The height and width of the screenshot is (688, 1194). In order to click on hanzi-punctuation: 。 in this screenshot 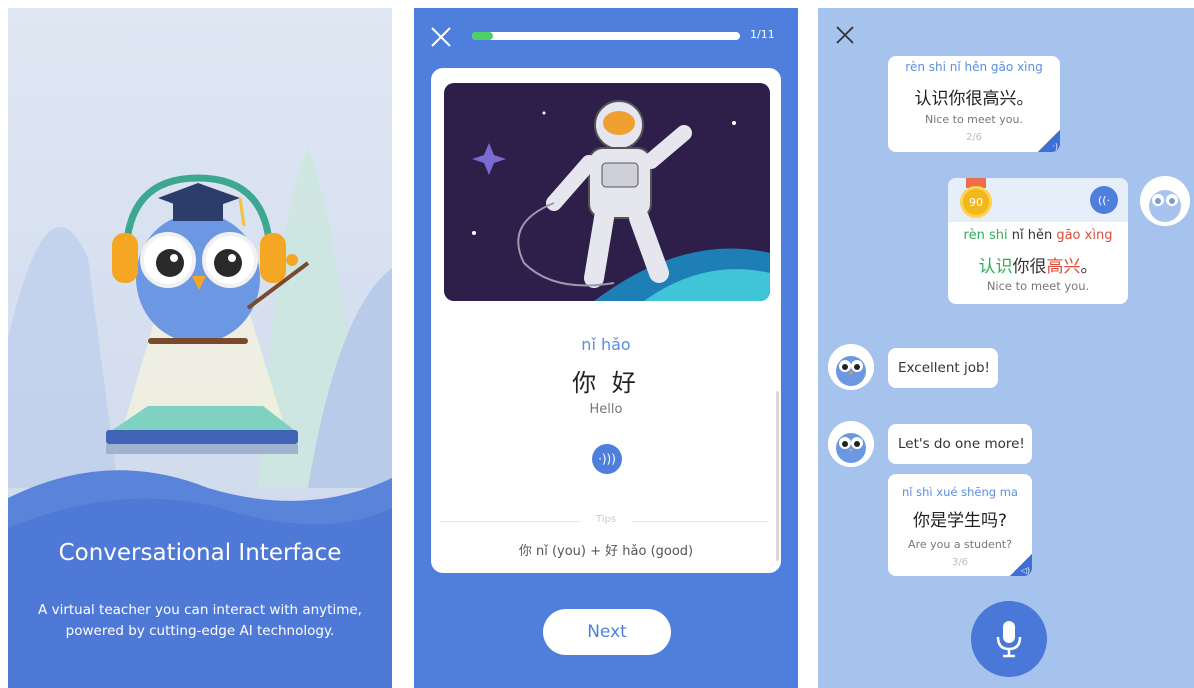, I will do `click(1089, 267)`.